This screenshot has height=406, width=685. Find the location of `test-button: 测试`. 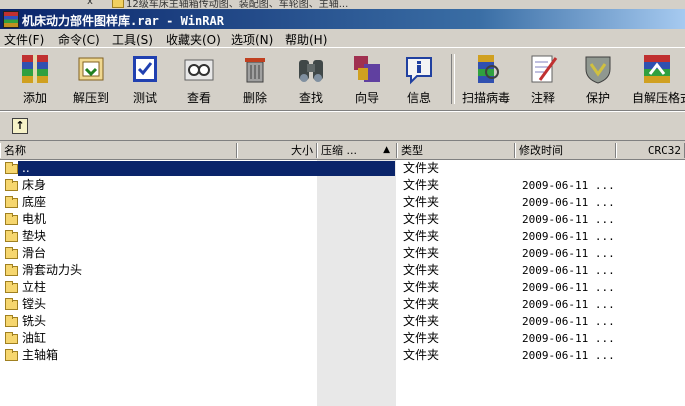

test-button: 测试 is located at coordinates (145, 80).